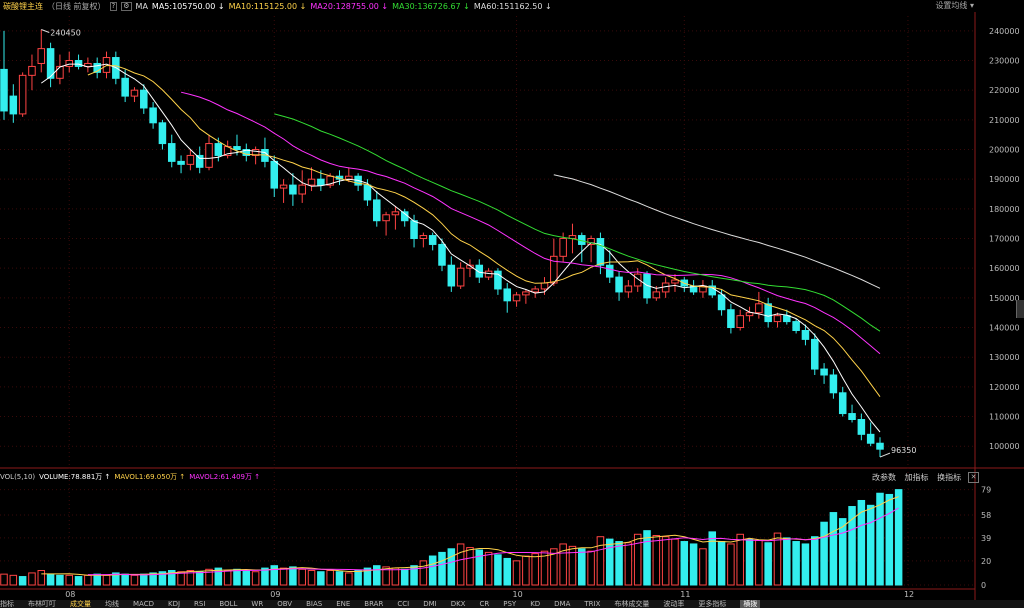 Image resolution: width=1024 pixels, height=608 pixels. What do you see at coordinates (284, 604) in the screenshot?
I see `tab-9: OBV` at bounding box center [284, 604].